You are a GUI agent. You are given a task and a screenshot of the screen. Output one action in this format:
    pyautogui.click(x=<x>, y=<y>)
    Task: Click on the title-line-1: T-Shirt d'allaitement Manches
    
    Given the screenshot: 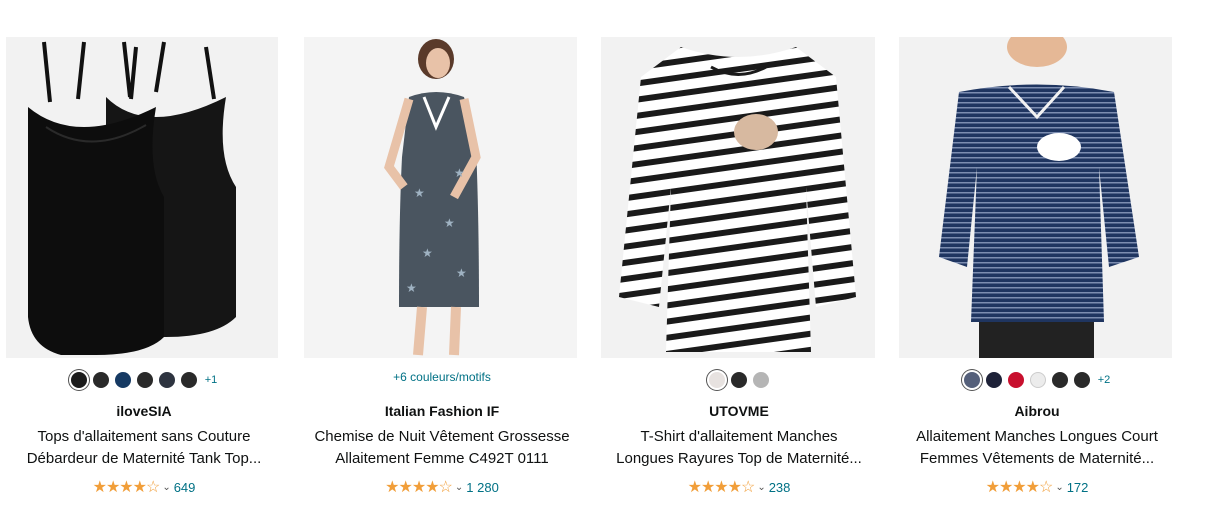 What is the action you would take?
    pyautogui.click(x=739, y=436)
    